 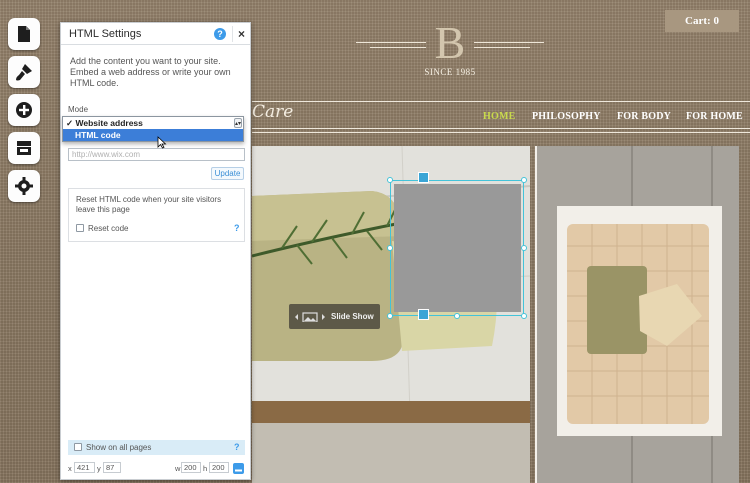 I want to click on editor-toolbar, so click(x=25, y=113).